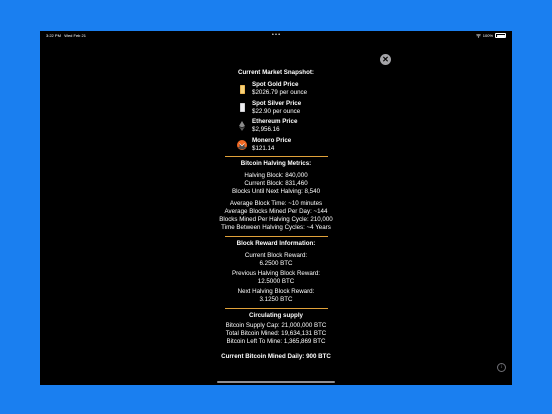 This screenshot has height=414, width=552. What do you see at coordinates (276, 219) in the screenshot?
I see `blocks-per-cycle: Blocks Mined Per Halving Cycle: 210,000` at bounding box center [276, 219].